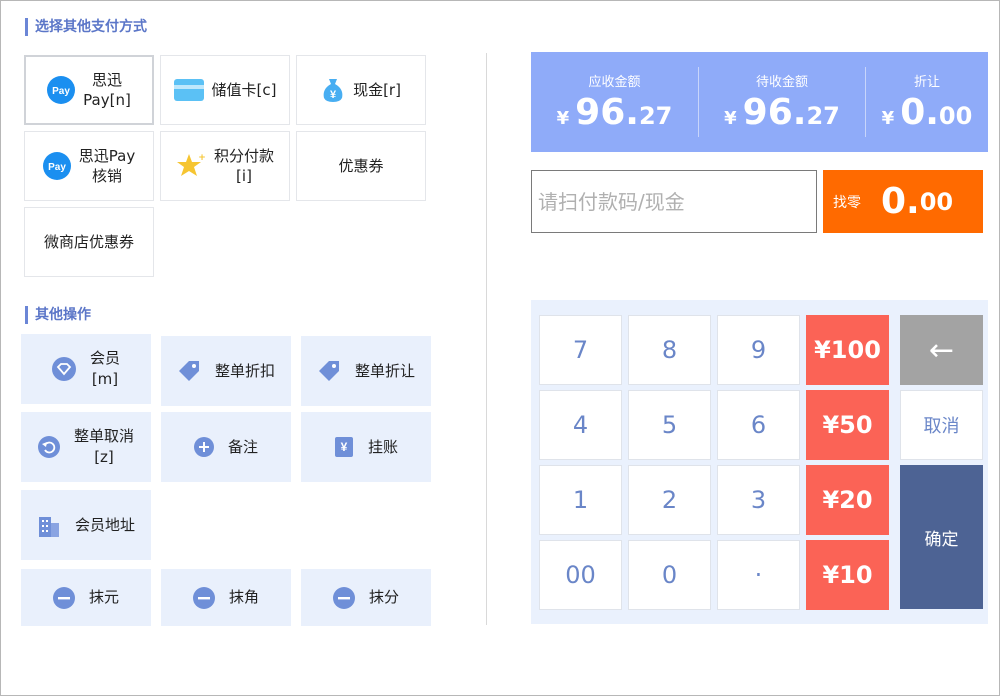 The height and width of the screenshot is (696, 1000). I want to click on pay-button-label: 优惠券, so click(361, 166).